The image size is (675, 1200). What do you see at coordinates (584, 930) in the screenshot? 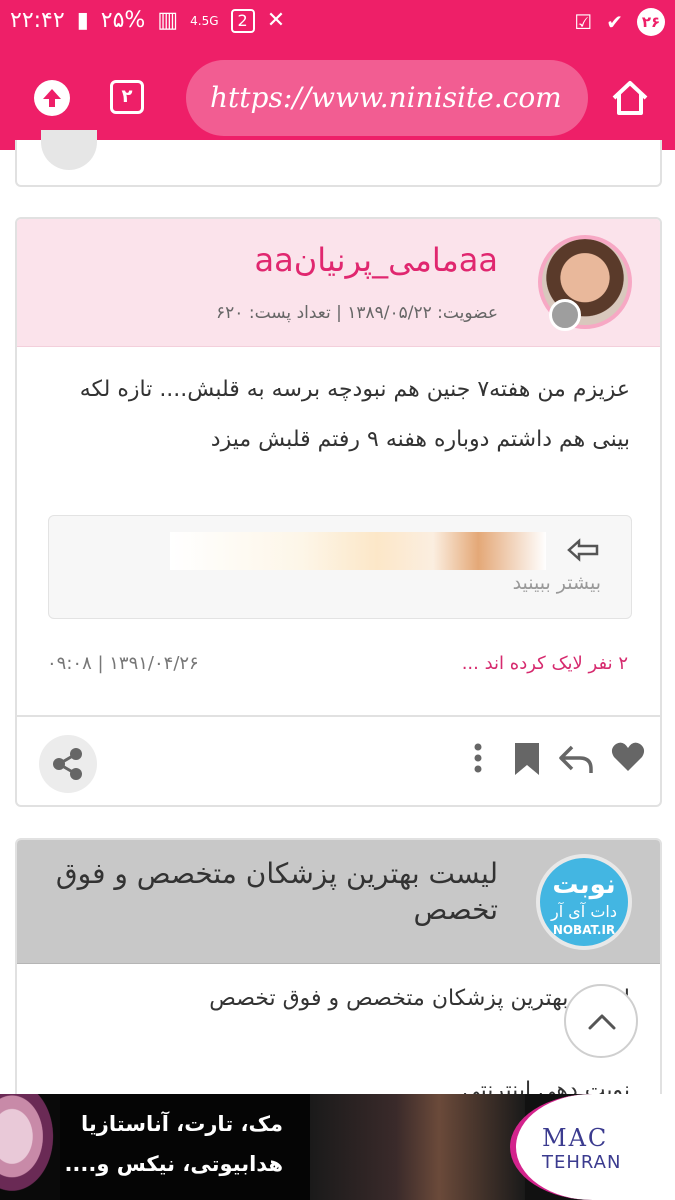
I see `ad-logo-line3: NOBAT.IR` at bounding box center [584, 930].